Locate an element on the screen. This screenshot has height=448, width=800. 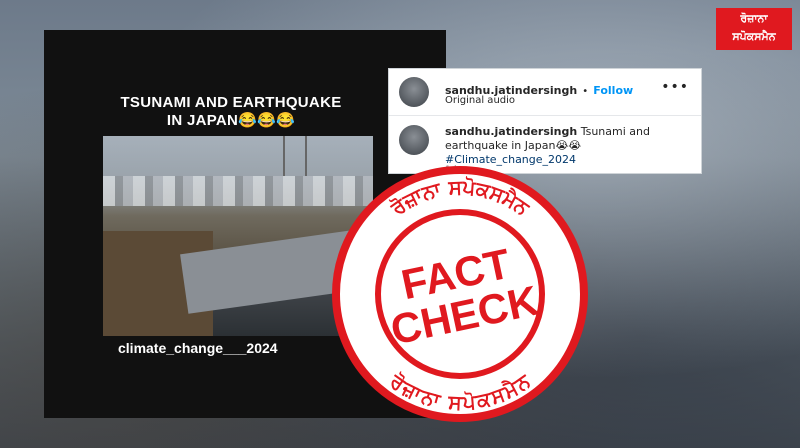
more-options-icon: ••• is located at coordinates (675, 87).